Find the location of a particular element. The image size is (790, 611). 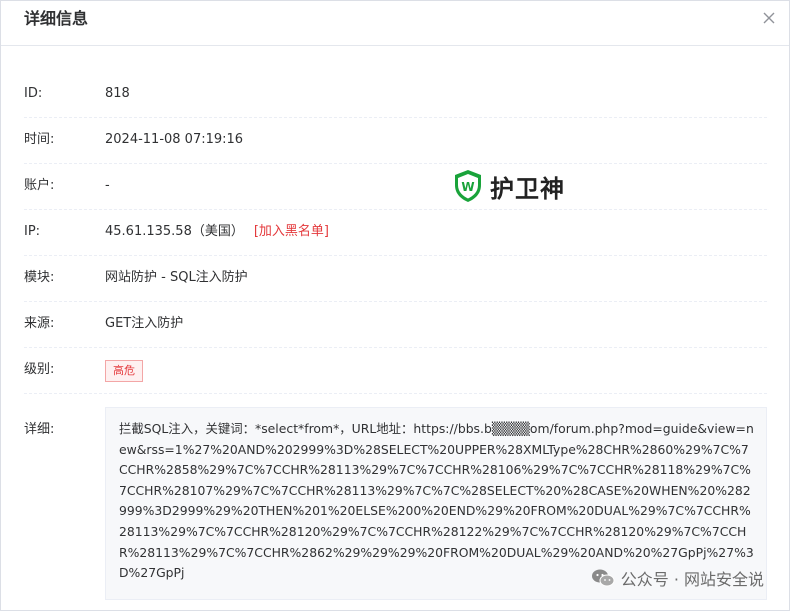

row-ip: IP: 45.61.135.58（美国） [加入黑名单] is located at coordinates (395, 233).